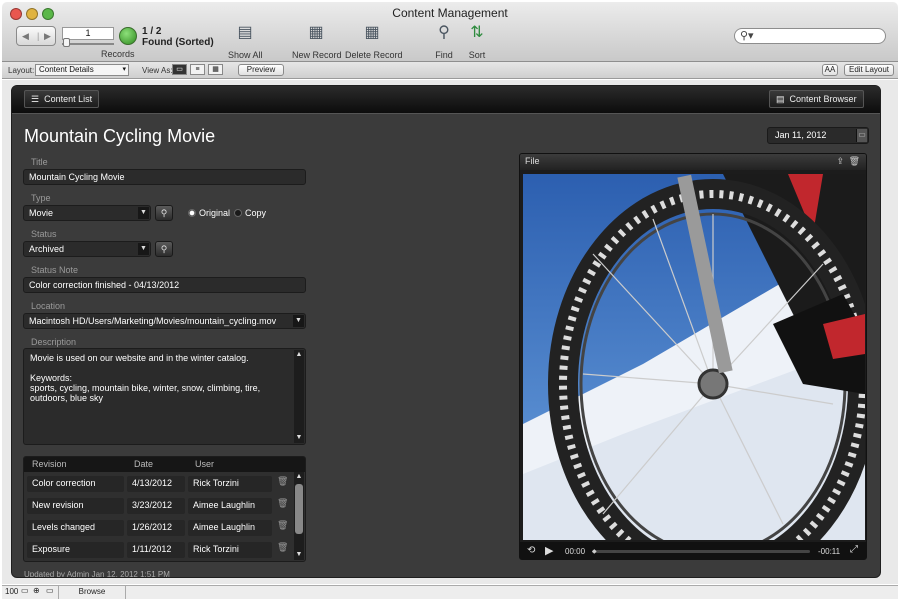 The image size is (900, 600). What do you see at coordinates (444, 42) in the screenshot?
I see `find-button: ⚲ Find` at bounding box center [444, 42].